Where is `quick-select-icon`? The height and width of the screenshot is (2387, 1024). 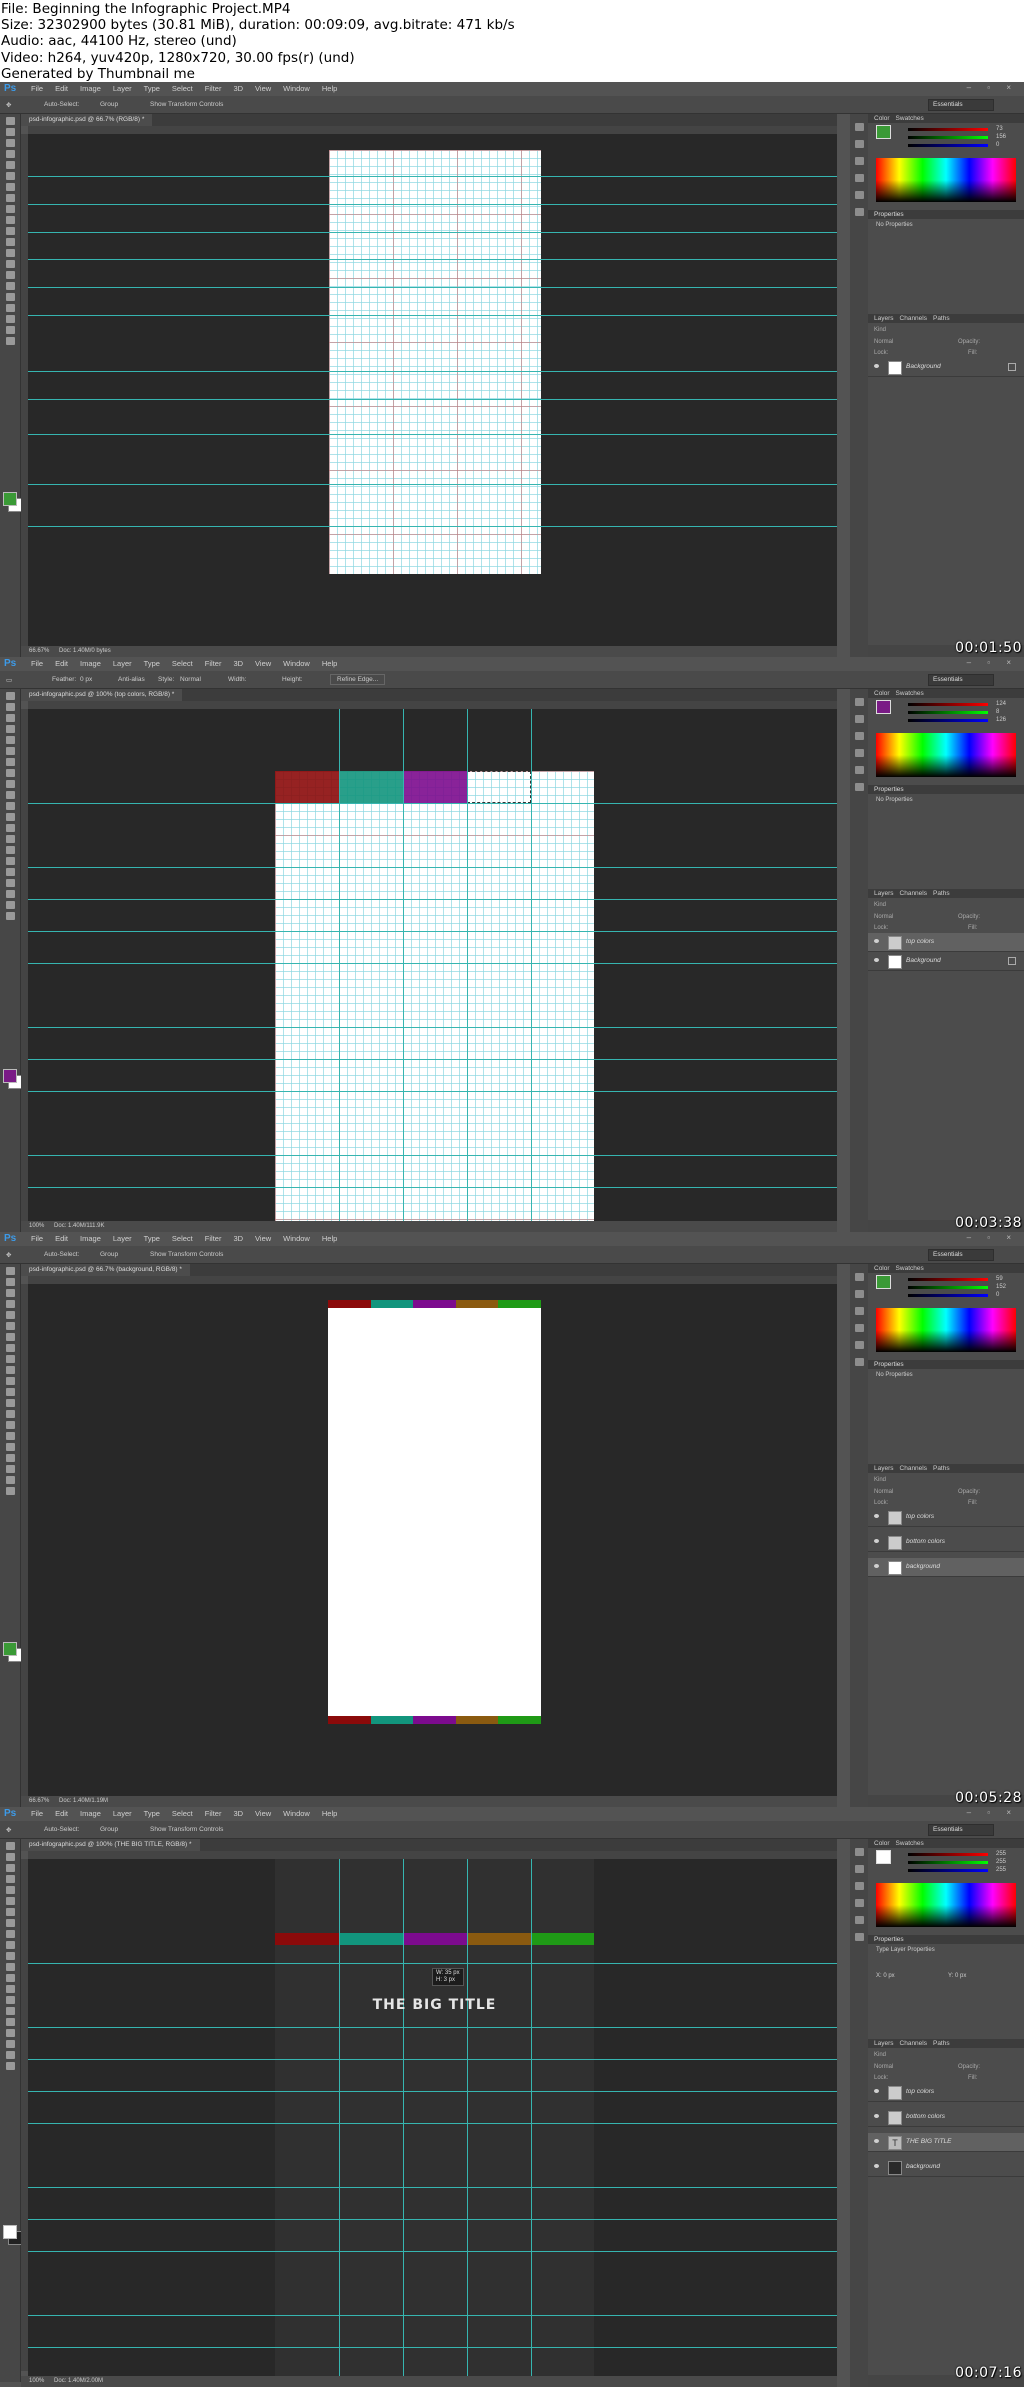 quick-select-icon is located at coordinates (10, 154).